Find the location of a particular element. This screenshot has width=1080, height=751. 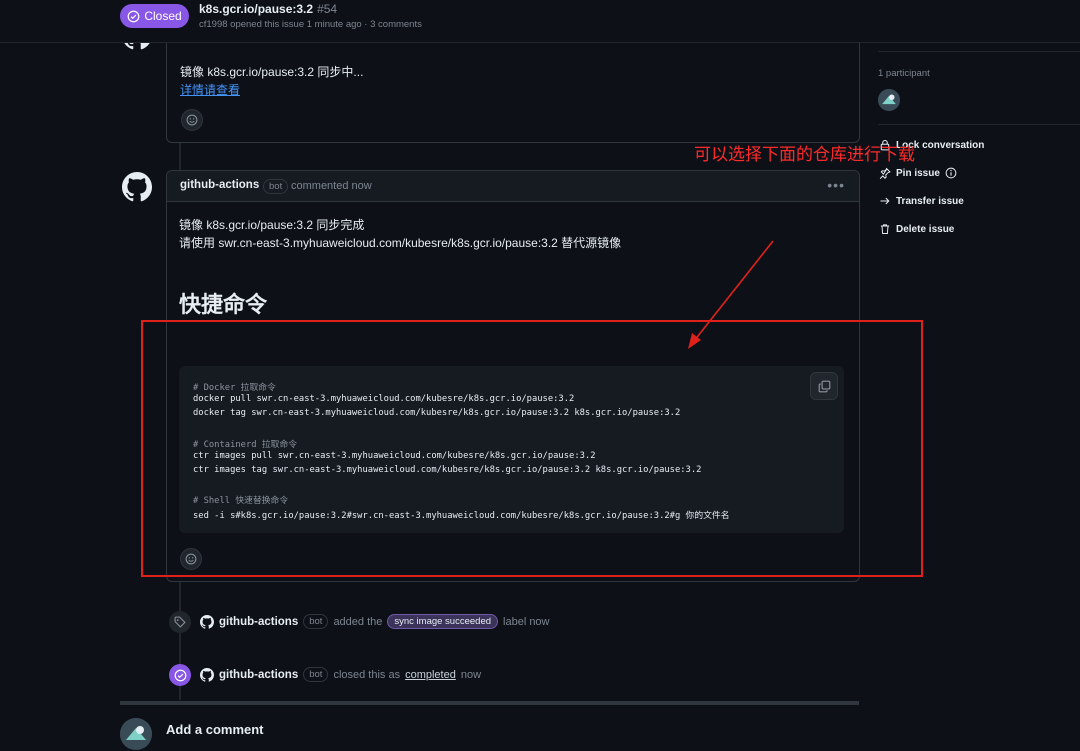

participant-avatar is located at coordinates (889, 100).